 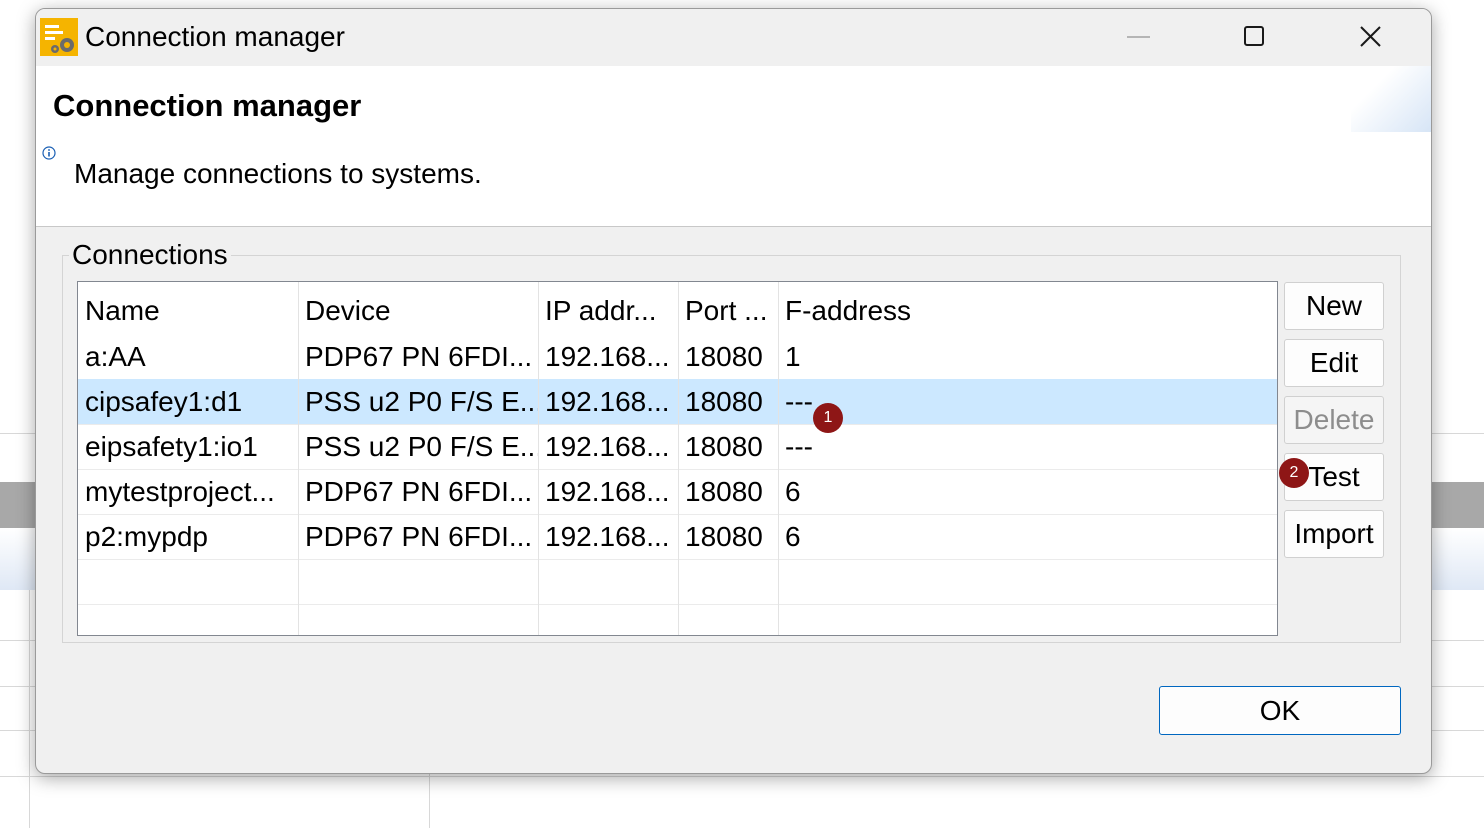 What do you see at coordinates (171, 446) in the screenshot?
I see `cell-name: eipsafety1:io1` at bounding box center [171, 446].